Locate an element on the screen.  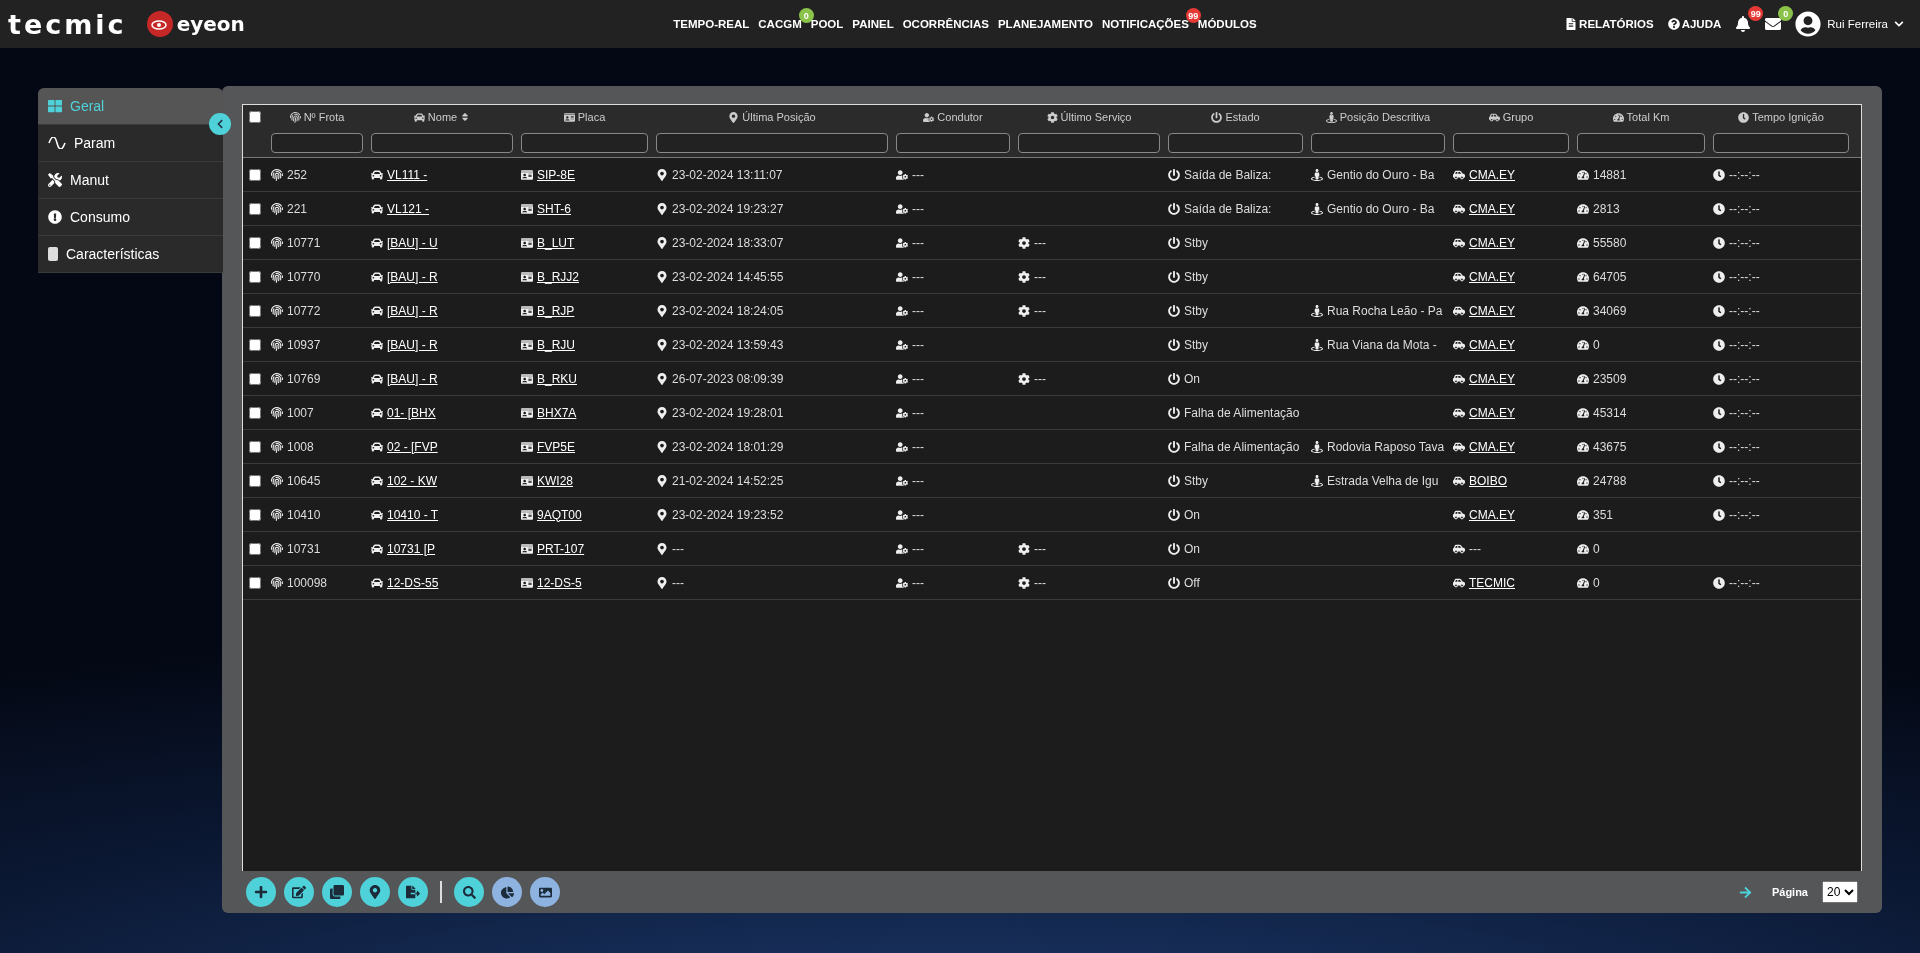
column-header: Posição Descritiva is located at coordinates (1378, 117).